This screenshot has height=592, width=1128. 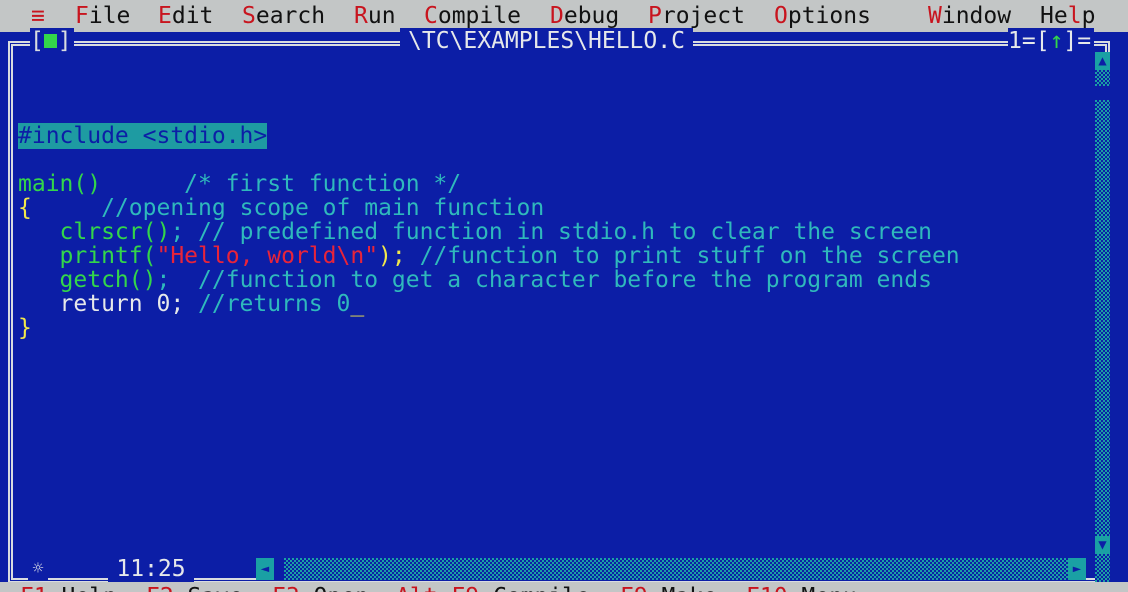 What do you see at coordinates (267, 304) in the screenshot?
I see `comment-returns: //returns 0` at bounding box center [267, 304].